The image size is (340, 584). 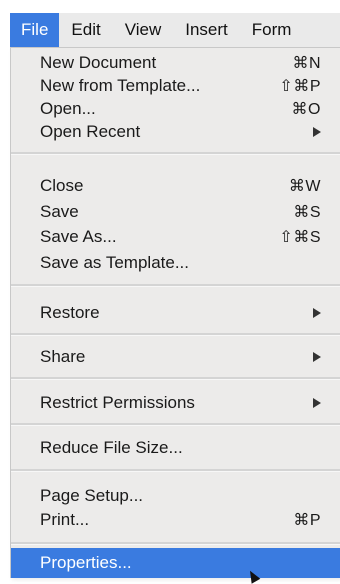 What do you see at coordinates (59, 211) in the screenshot?
I see `menu-item-label: Save` at bounding box center [59, 211].